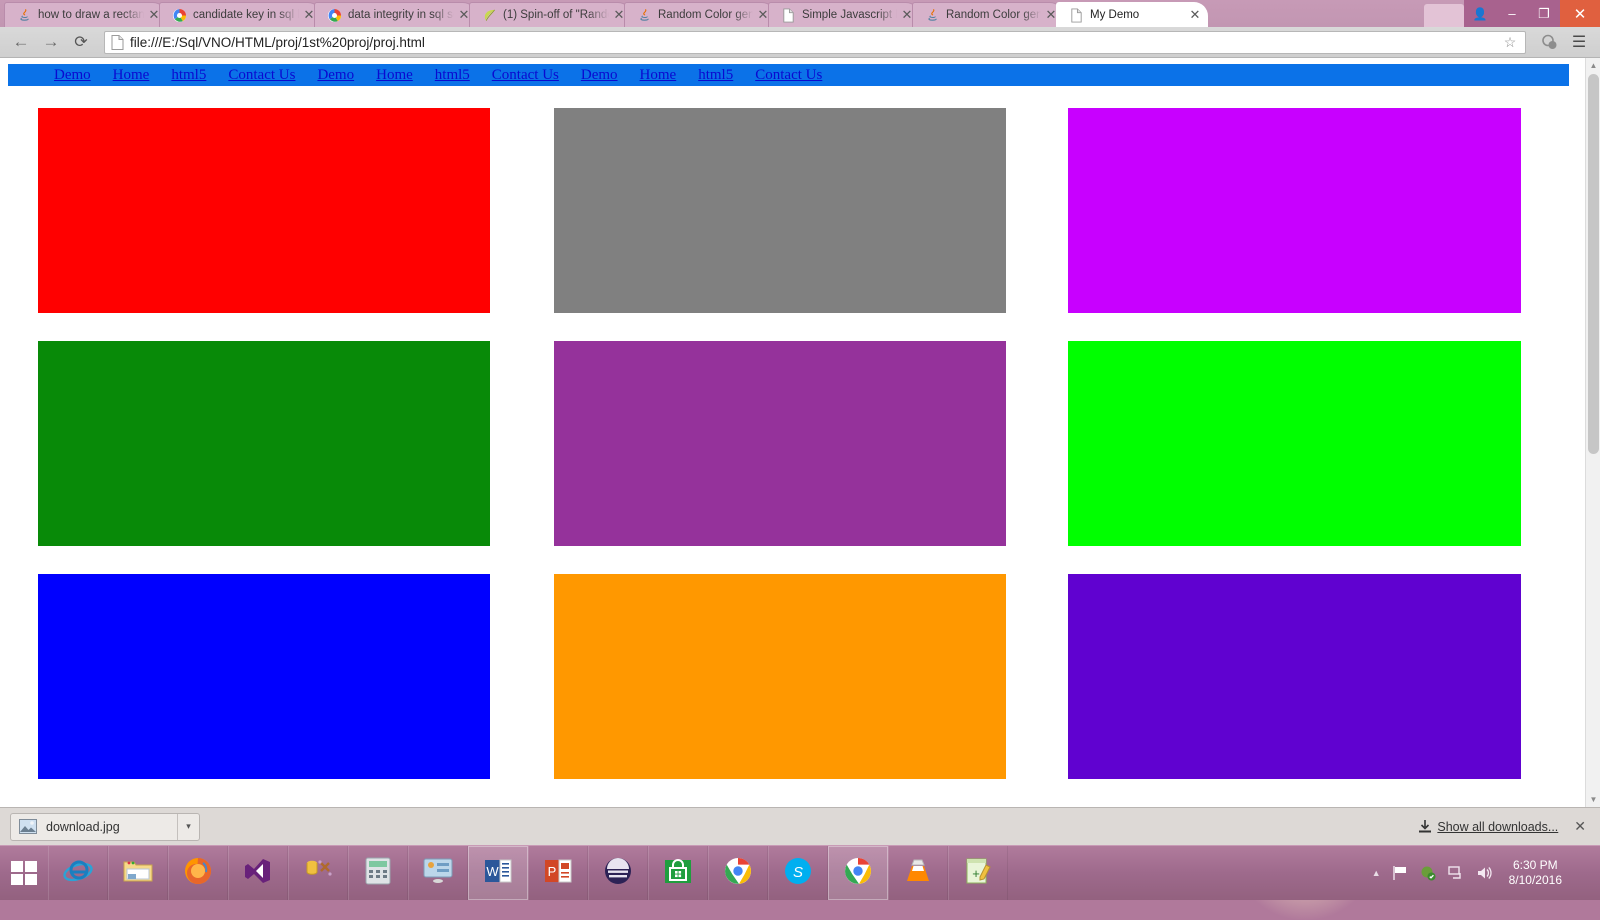 This screenshot has width=1600, height=920. I want to click on scroll-down-arrow-icon: ▼, so click(1593, 799).